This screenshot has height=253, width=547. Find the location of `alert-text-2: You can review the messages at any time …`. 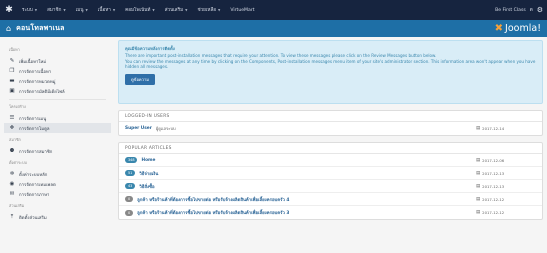

alert-text-2: You can review the messages at any time … is located at coordinates (330, 64).